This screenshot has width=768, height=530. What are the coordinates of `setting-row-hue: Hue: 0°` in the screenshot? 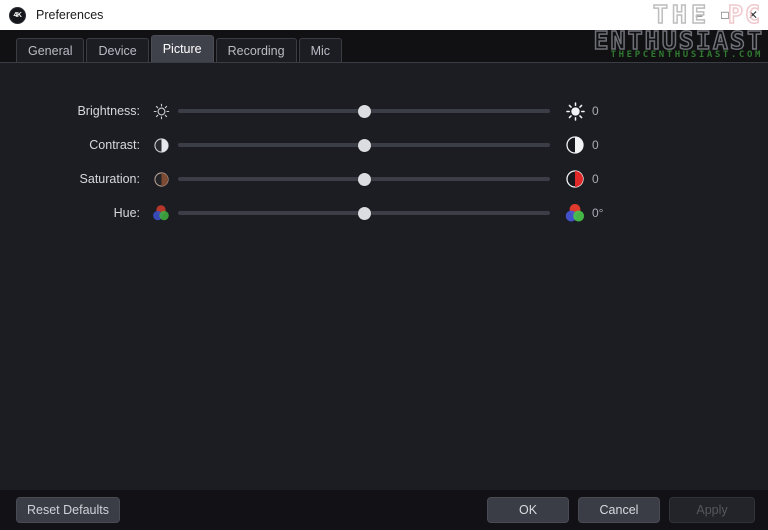 It's located at (384, 213).